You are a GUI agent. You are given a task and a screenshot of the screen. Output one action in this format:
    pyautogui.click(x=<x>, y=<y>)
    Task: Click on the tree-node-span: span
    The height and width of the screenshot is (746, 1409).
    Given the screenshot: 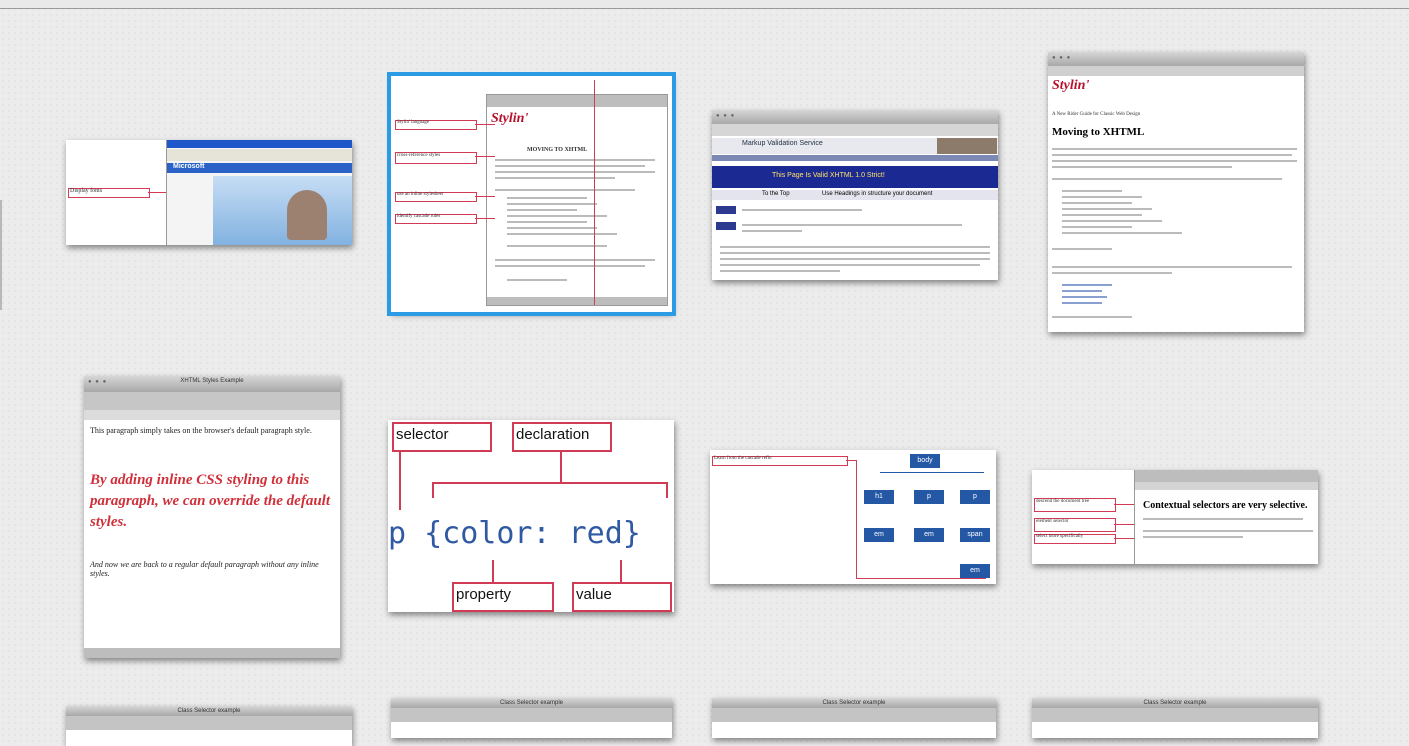 What is the action you would take?
    pyautogui.click(x=975, y=535)
    